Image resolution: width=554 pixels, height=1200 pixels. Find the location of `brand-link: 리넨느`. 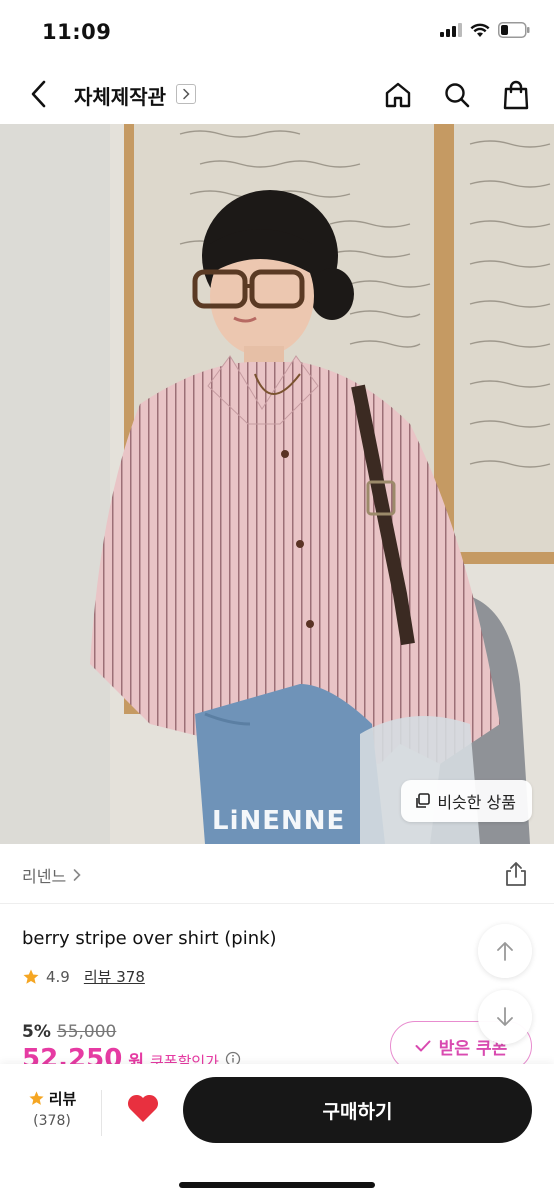

brand-link: 리넨느 is located at coordinates (52, 875).